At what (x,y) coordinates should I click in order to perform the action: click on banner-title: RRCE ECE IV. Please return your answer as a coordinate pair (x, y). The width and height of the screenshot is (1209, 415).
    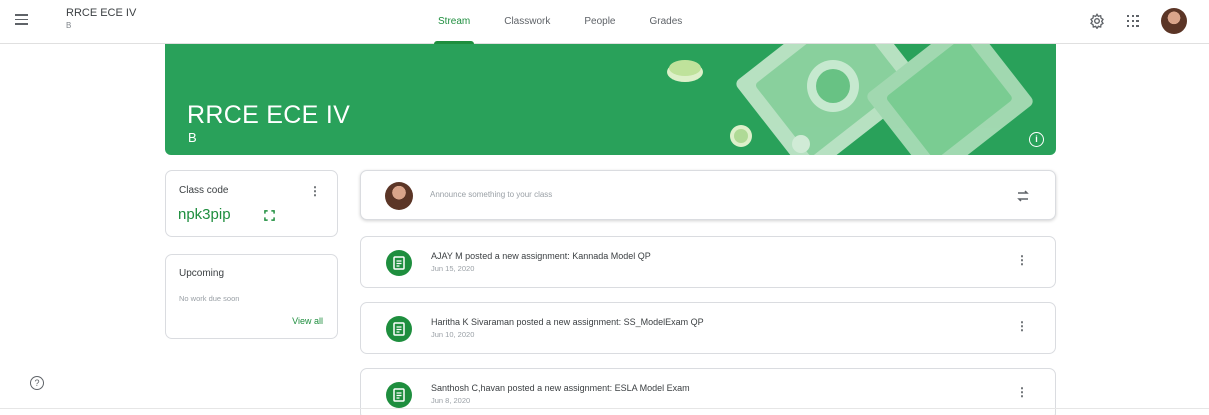
    Looking at the image, I should click on (269, 115).